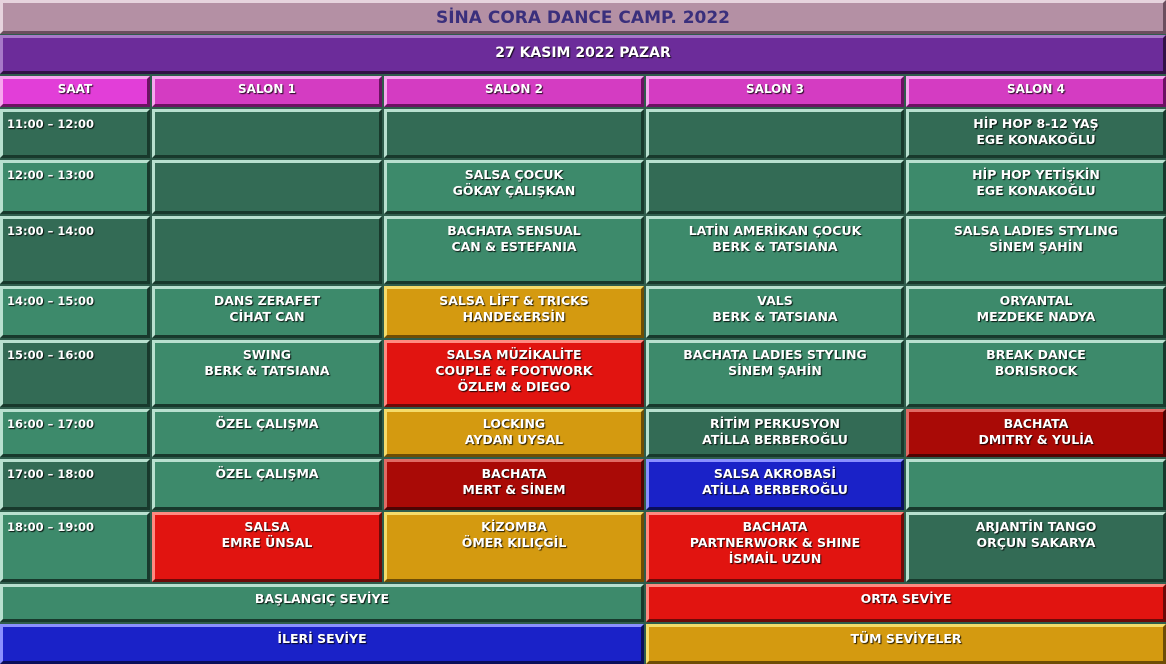 The height and width of the screenshot is (664, 1166). Describe the element at coordinates (514, 484) in the screenshot. I see `class-cell: BACHATA MERT & SİNEM` at that location.